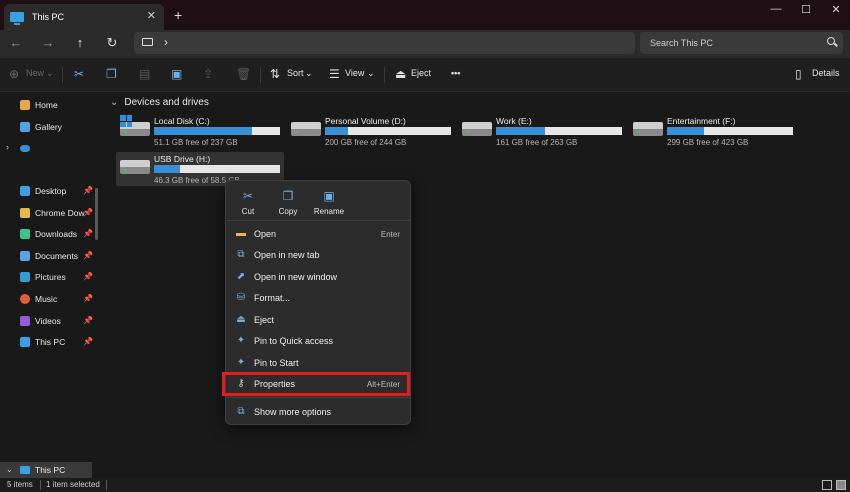  Describe the element at coordinates (25, 127) in the screenshot. I see `gallery-icon` at that location.